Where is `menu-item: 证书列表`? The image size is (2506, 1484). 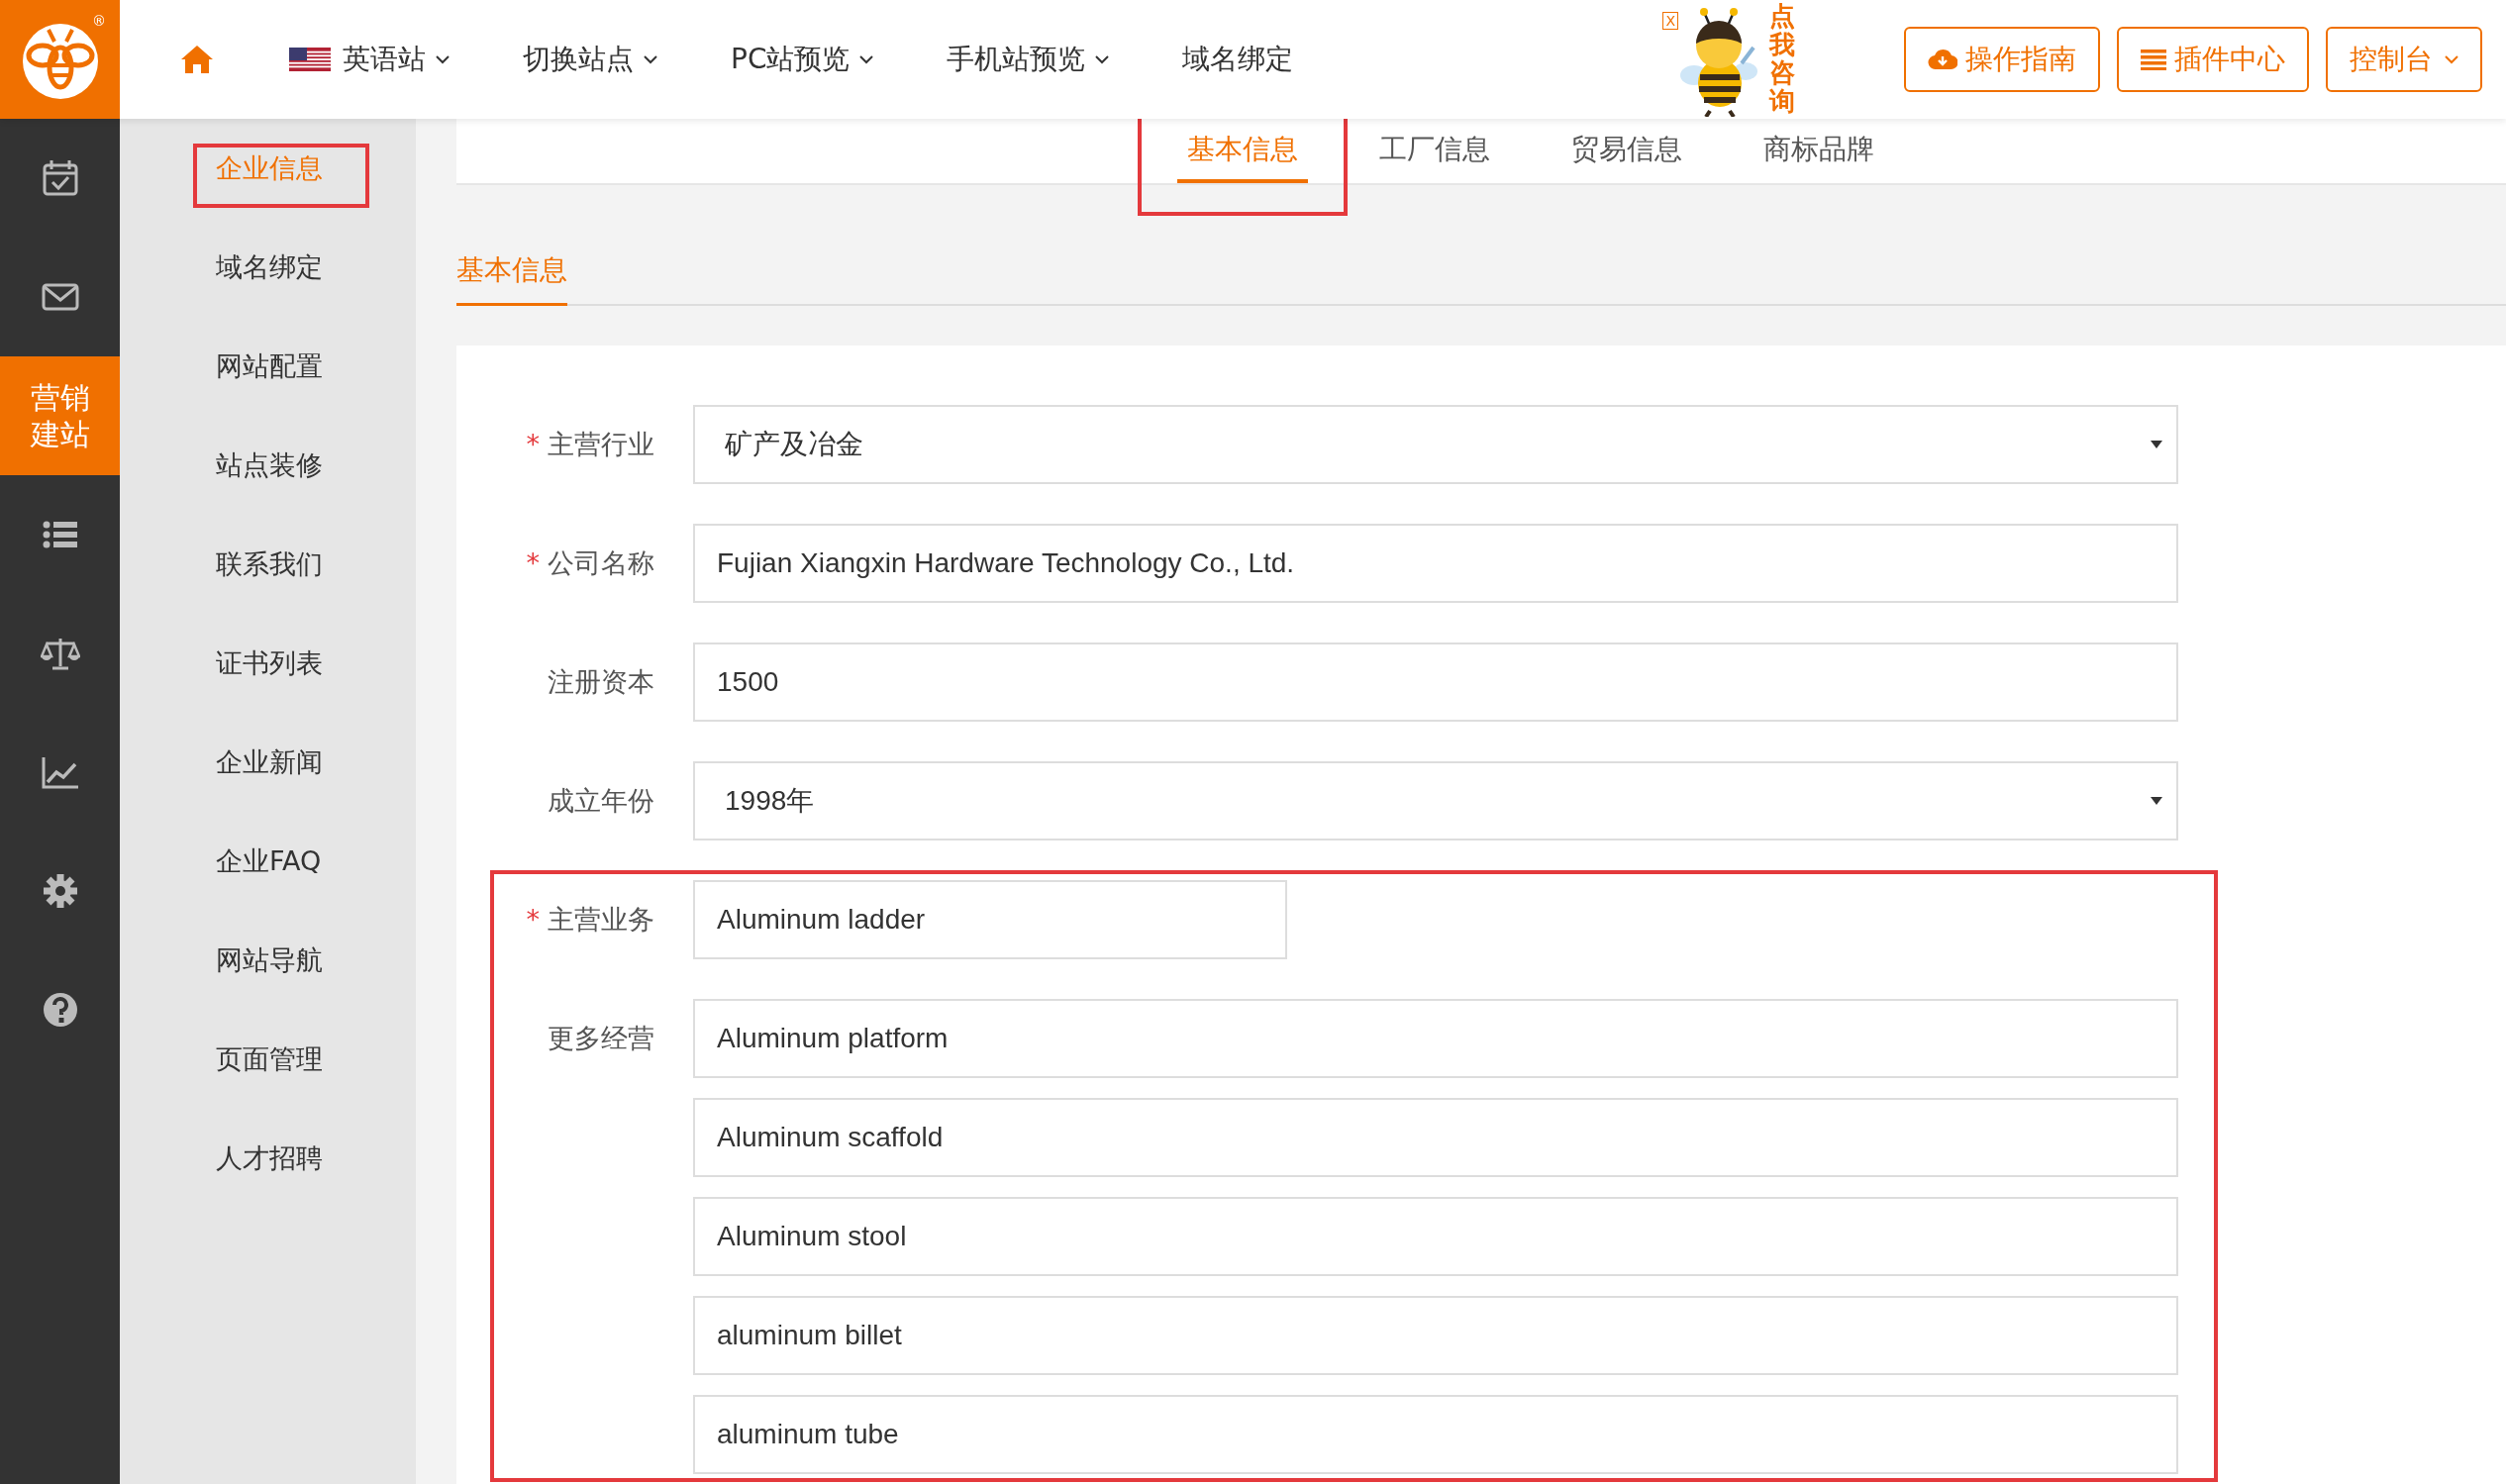 menu-item: 证书列表 is located at coordinates (269, 663).